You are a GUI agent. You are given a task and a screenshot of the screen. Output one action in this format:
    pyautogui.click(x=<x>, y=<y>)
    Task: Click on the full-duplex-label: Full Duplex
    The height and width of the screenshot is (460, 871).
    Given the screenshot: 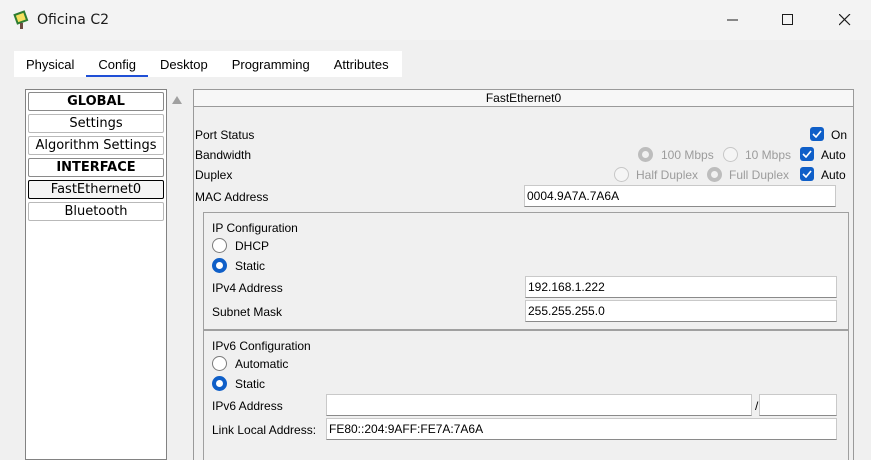 What is the action you would take?
    pyautogui.click(x=759, y=175)
    